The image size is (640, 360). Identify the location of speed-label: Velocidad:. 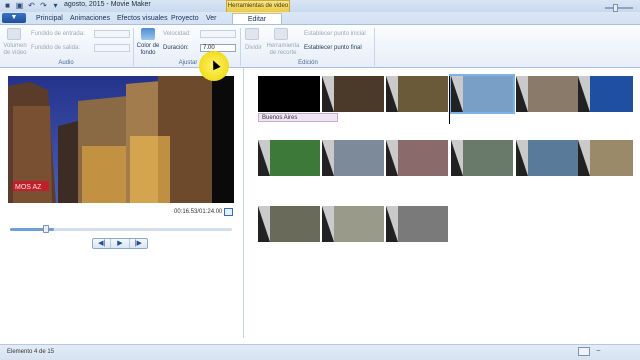
(177, 34).